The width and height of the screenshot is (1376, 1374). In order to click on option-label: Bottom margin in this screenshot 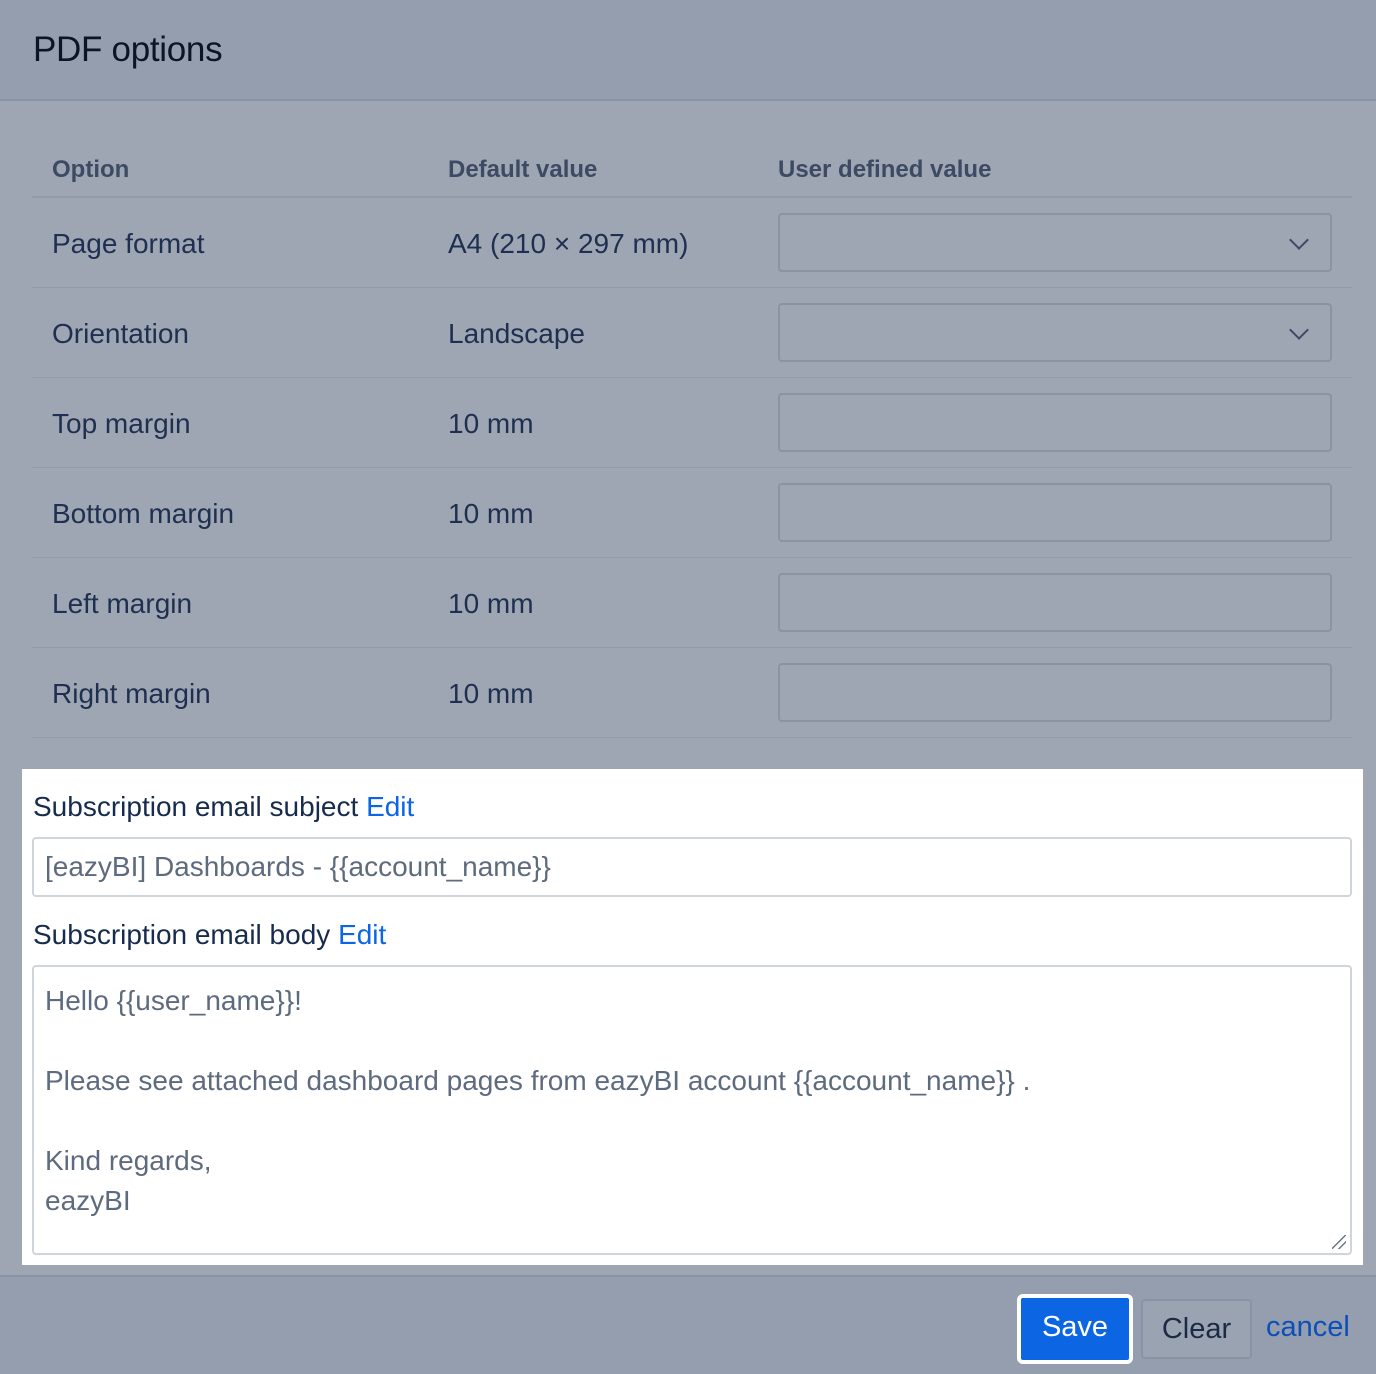, I will do `click(143, 513)`.